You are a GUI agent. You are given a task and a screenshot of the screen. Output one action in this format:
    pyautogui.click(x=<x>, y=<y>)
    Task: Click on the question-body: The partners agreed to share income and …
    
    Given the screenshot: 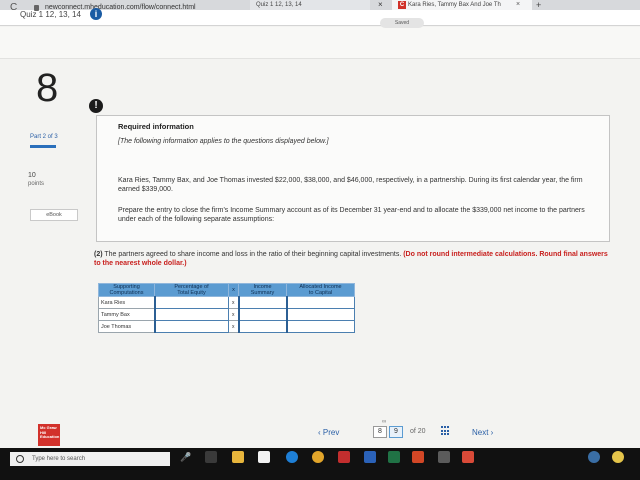 What is the action you would take?
    pyautogui.click(x=253, y=254)
    